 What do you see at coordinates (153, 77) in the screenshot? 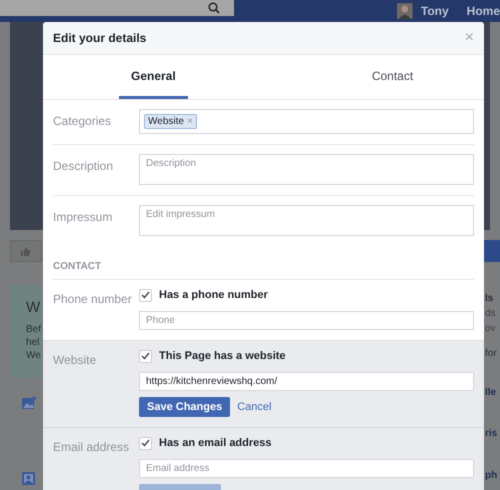
I see `tab: General` at bounding box center [153, 77].